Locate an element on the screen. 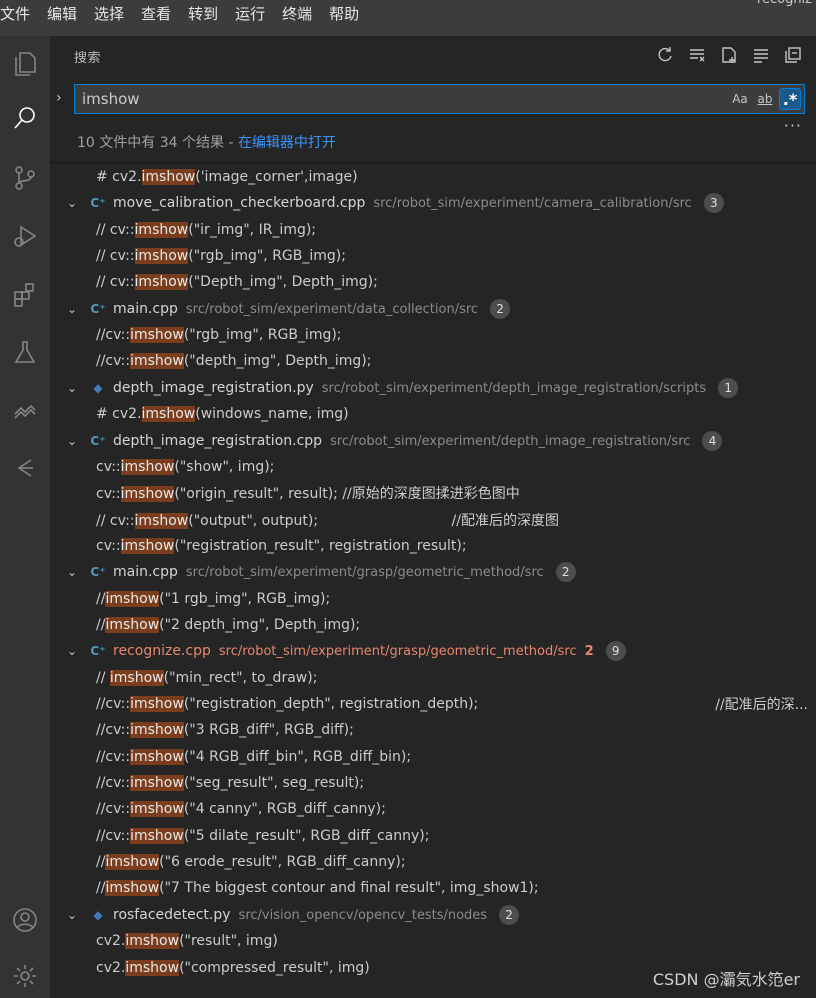  menu-item: 帮助 is located at coordinates (347, 14).